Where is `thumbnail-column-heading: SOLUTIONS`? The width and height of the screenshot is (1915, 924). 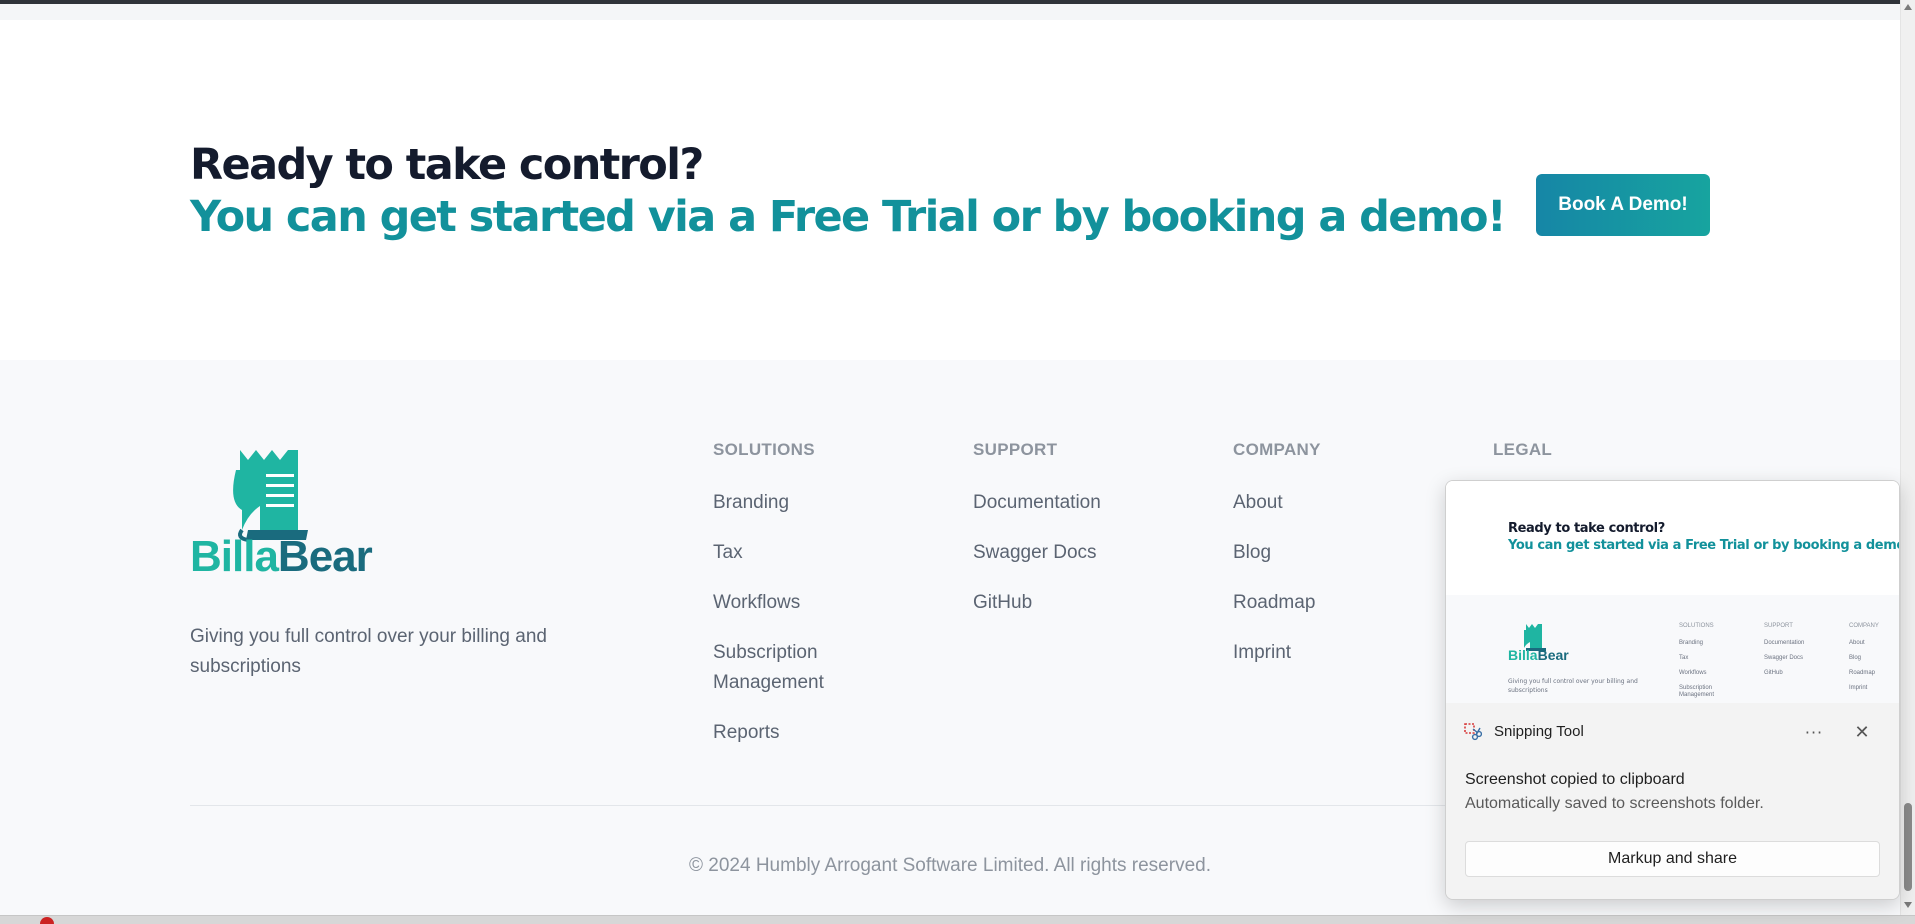
thumbnail-column-heading: SOLUTIONS is located at coordinates (1696, 626).